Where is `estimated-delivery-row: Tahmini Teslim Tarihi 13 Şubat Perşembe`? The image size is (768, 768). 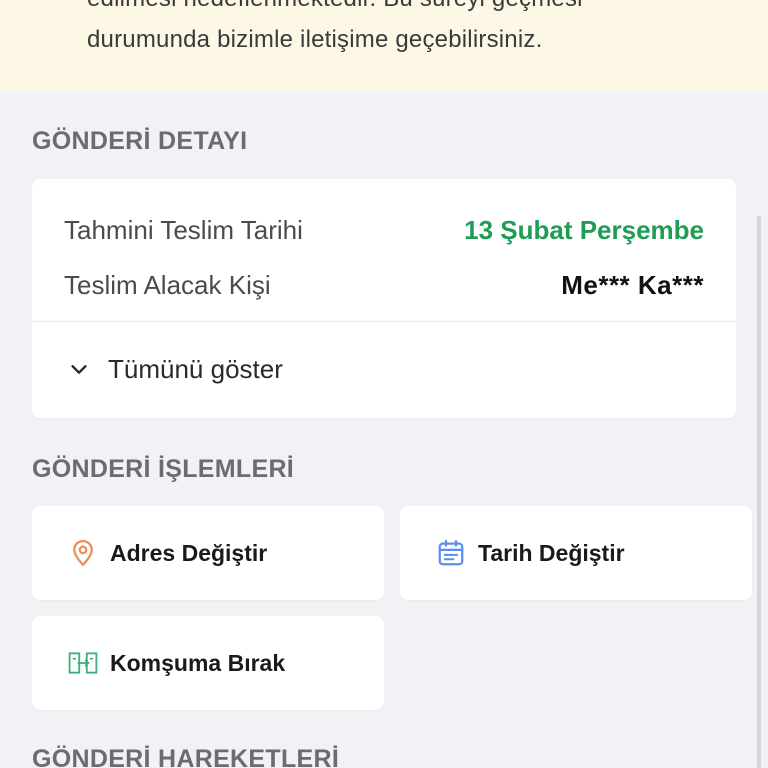 estimated-delivery-row: Tahmini Teslim Tarihi 13 Şubat Perşembe is located at coordinates (384, 230).